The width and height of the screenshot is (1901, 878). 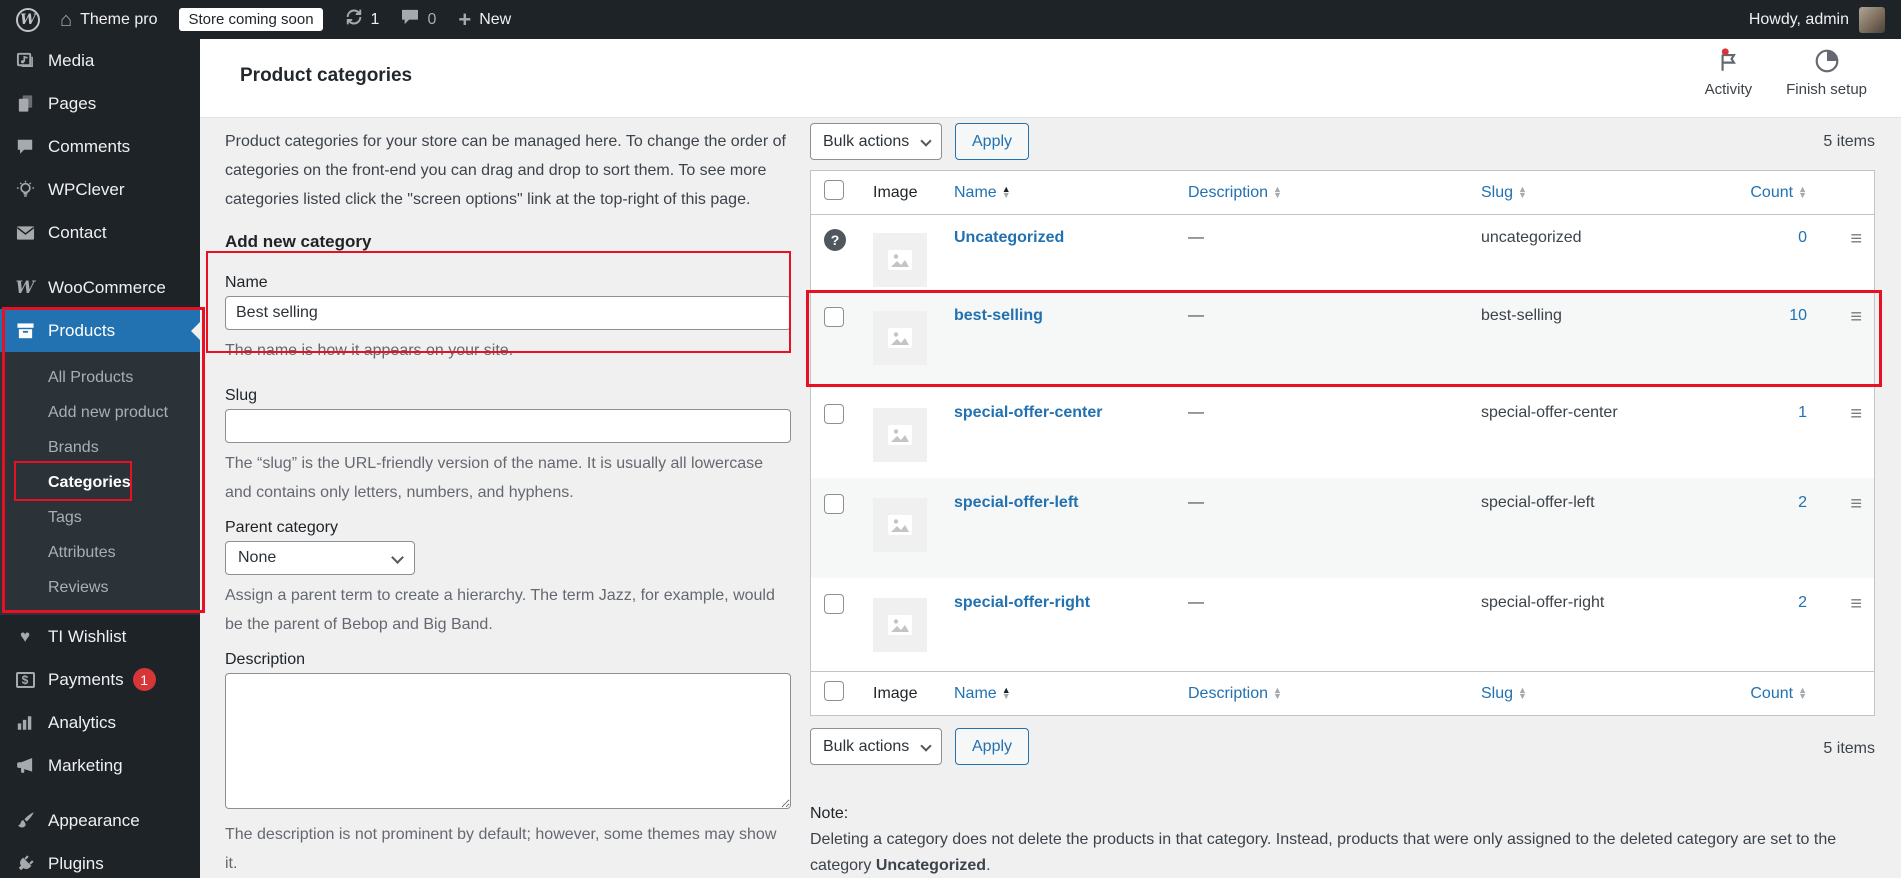 What do you see at coordinates (998, 315) in the screenshot?
I see `category-name-link: best-selling` at bounding box center [998, 315].